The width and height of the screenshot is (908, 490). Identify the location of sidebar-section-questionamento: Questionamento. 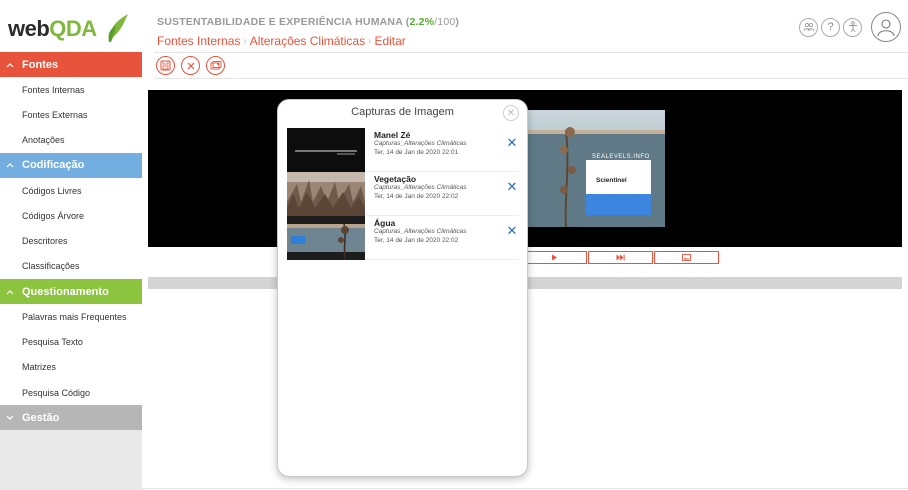
(71, 292).